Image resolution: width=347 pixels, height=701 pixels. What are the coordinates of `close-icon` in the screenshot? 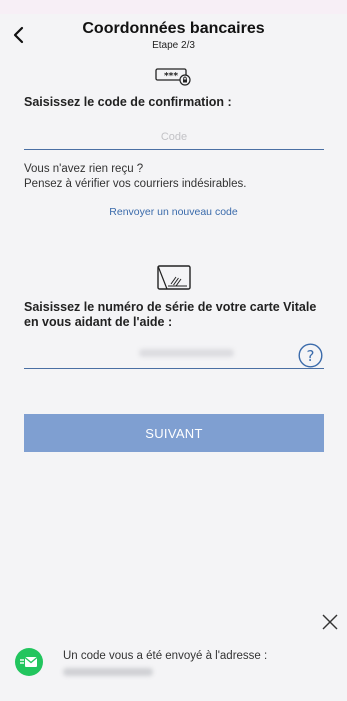 It's located at (330, 622).